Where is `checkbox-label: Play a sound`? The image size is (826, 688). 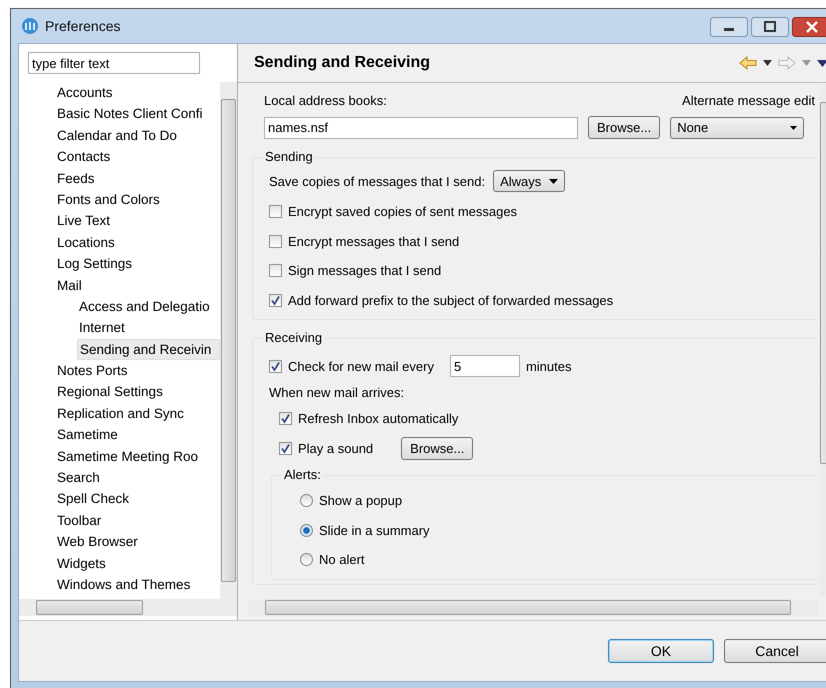
checkbox-label: Play a sound is located at coordinates (336, 448).